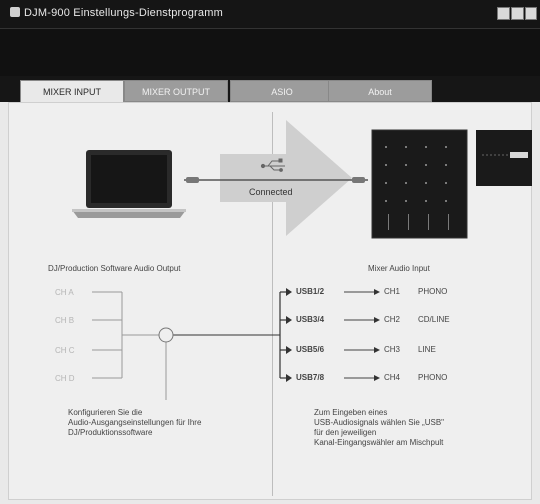 Image resolution: width=540 pixels, height=504 pixels. I want to click on input-source-label: CD/LINE, so click(434, 319).